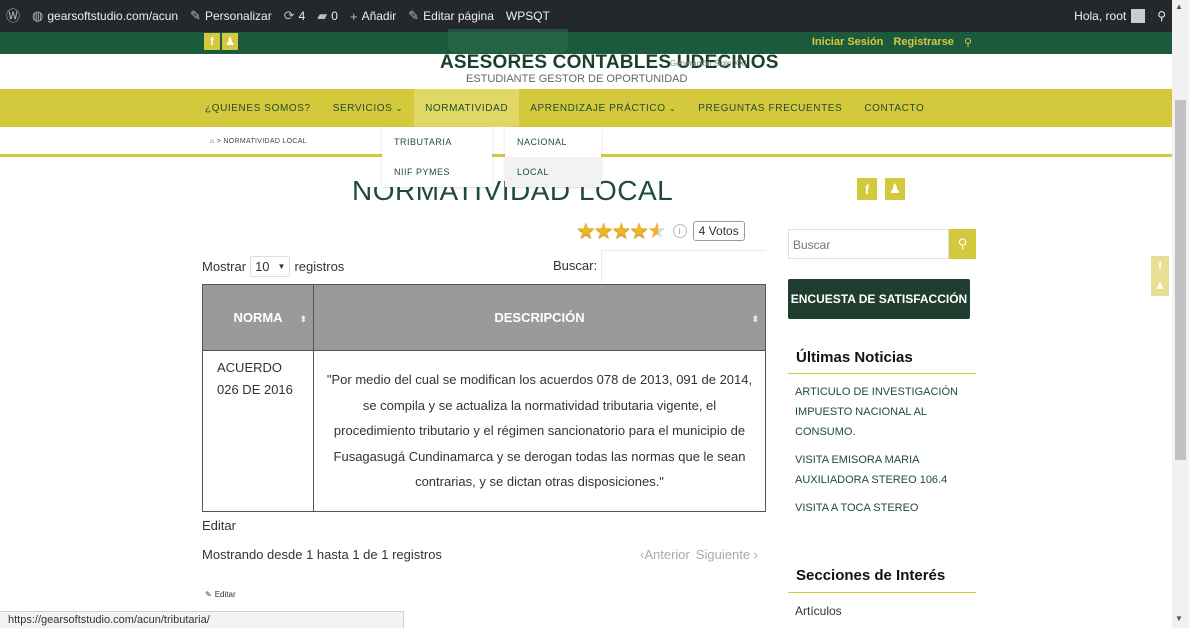 Image resolution: width=1189 pixels, height=628 pixels. I want to click on nav-servicios: SERVICIOS ⌄, so click(368, 108).